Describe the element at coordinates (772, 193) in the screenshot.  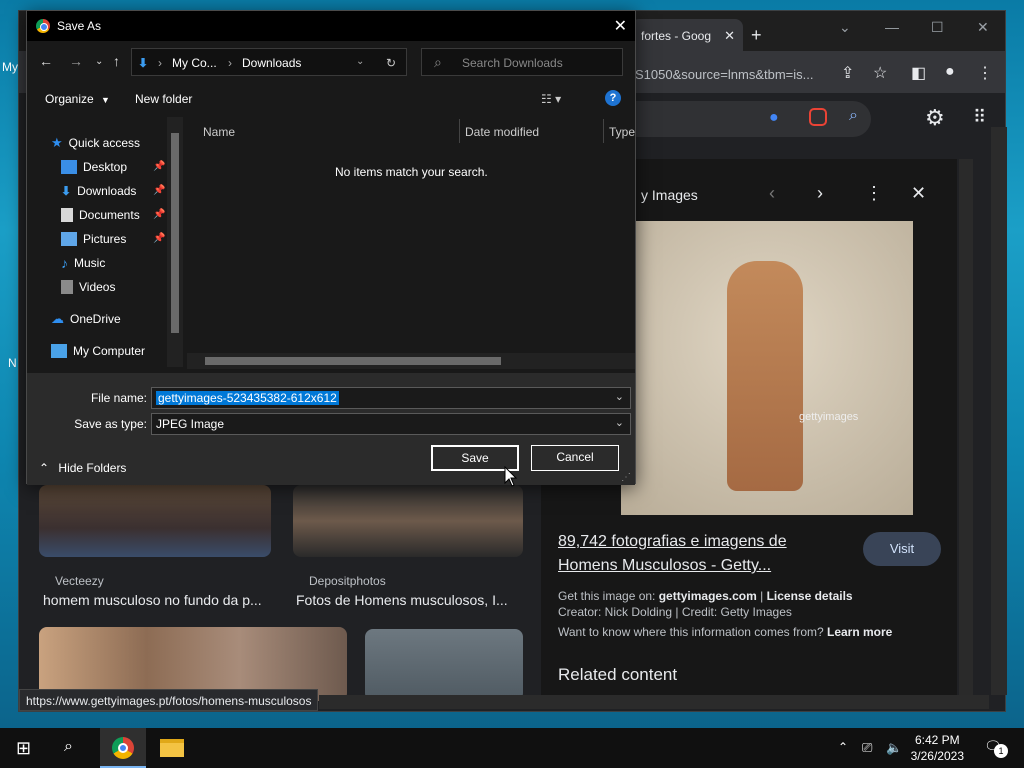
I see `prev-chevron-icon: ‹` at that location.